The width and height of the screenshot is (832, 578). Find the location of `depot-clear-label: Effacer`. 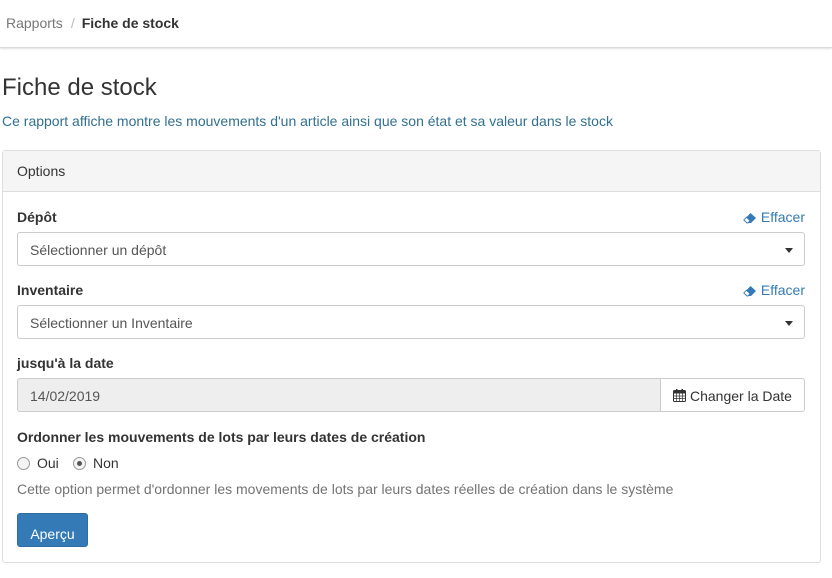

depot-clear-label: Effacer is located at coordinates (782, 217).